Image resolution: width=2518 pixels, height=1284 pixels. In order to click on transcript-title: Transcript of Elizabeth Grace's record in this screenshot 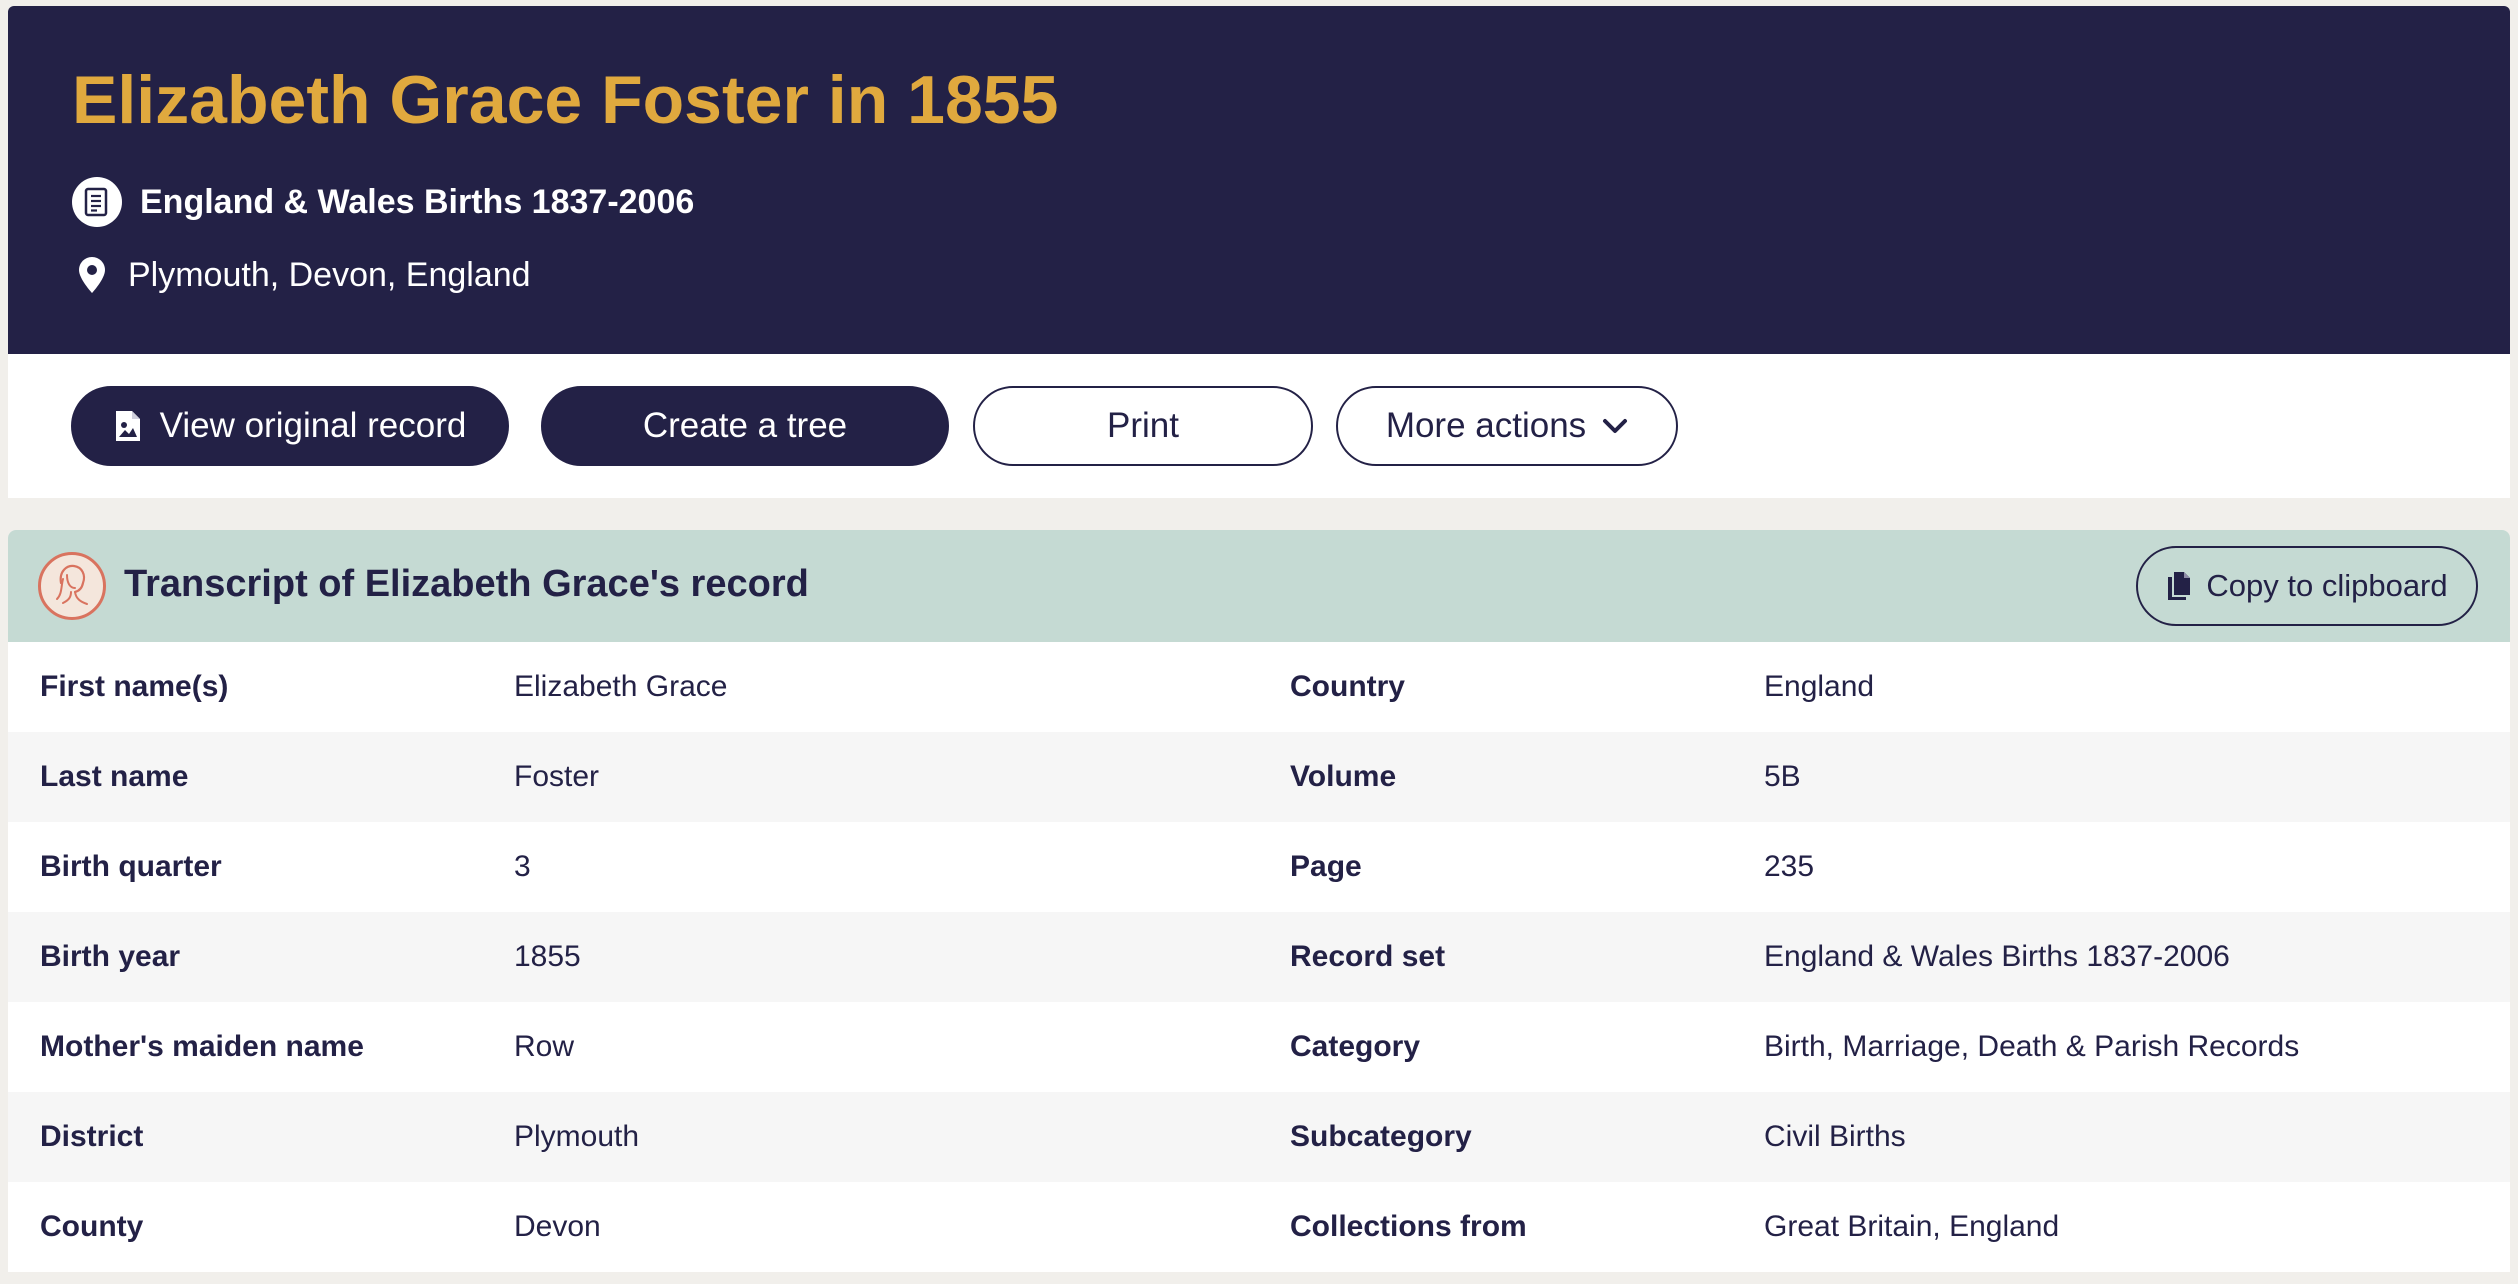, I will do `click(466, 584)`.